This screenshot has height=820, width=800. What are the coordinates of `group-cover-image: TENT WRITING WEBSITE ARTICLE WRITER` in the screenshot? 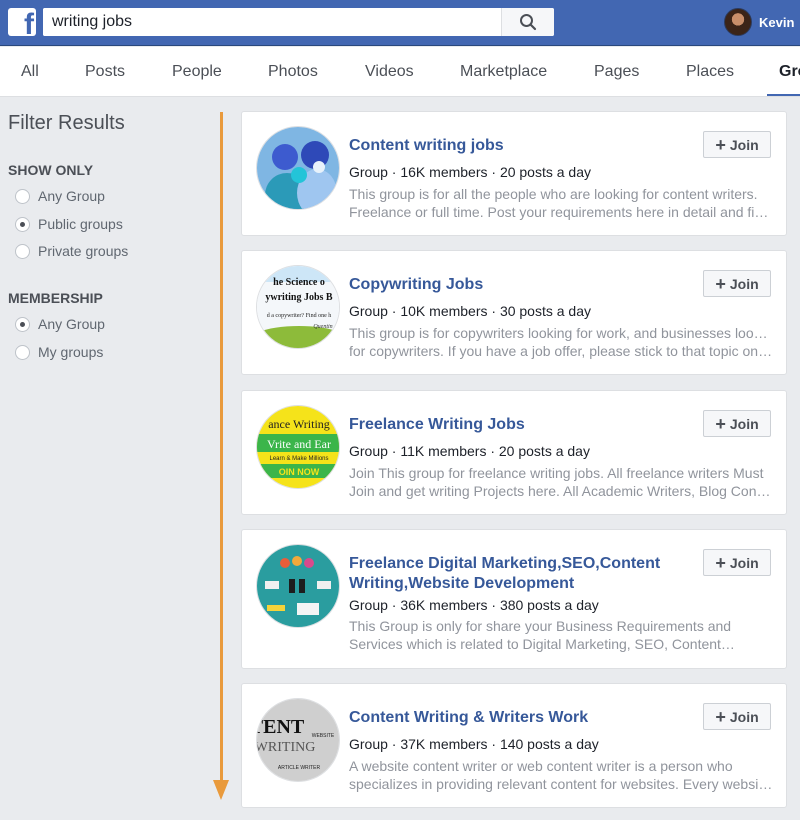 It's located at (298, 740).